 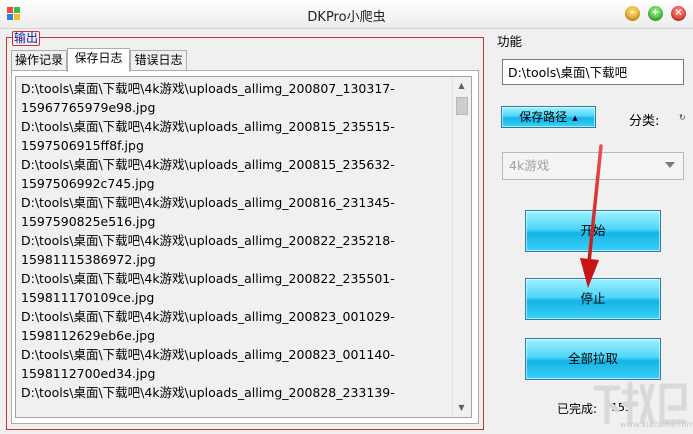 What do you see at coordinates (510, 41) in the screenshot?
I see `function-label: 功能` at bounding box center [510, 41].